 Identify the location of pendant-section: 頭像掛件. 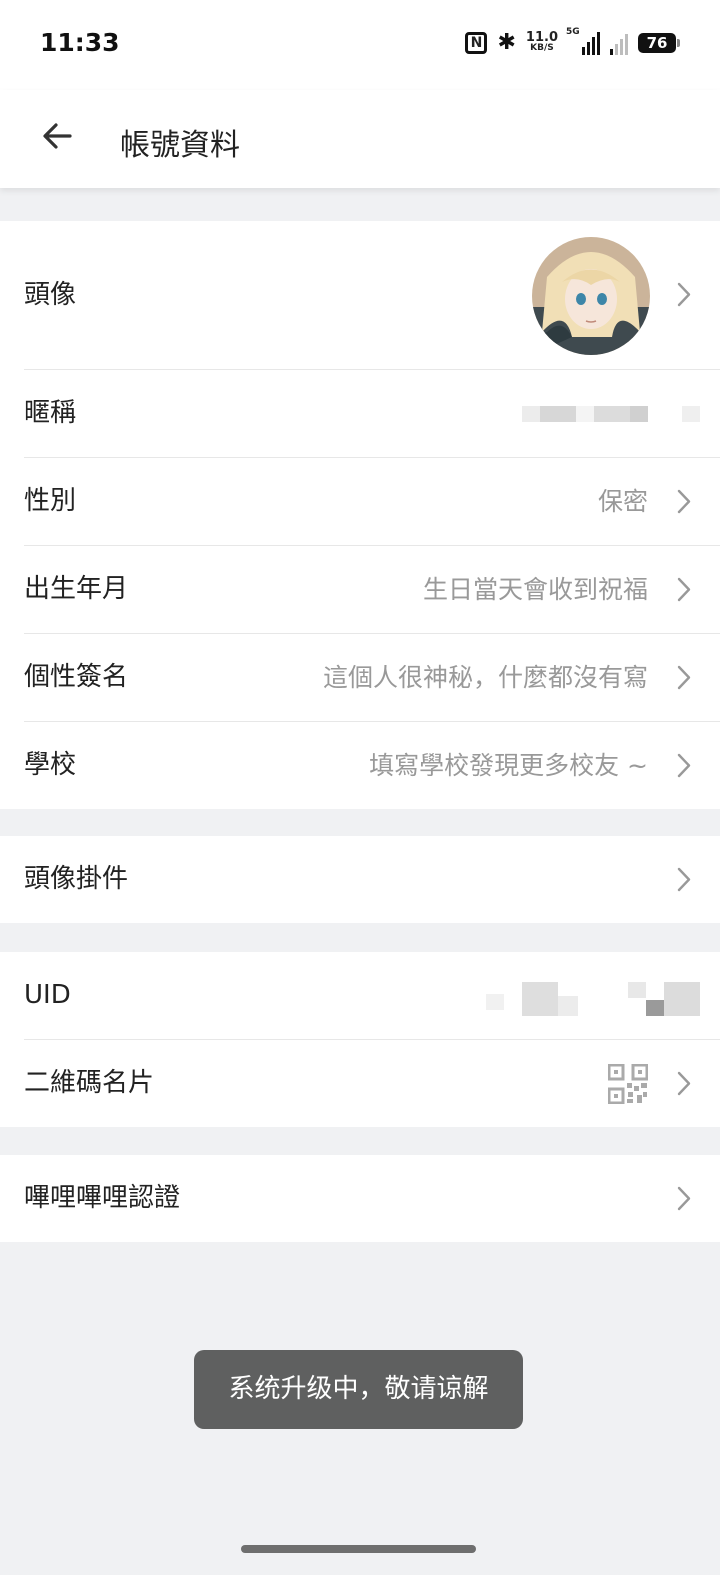
(360, 879).